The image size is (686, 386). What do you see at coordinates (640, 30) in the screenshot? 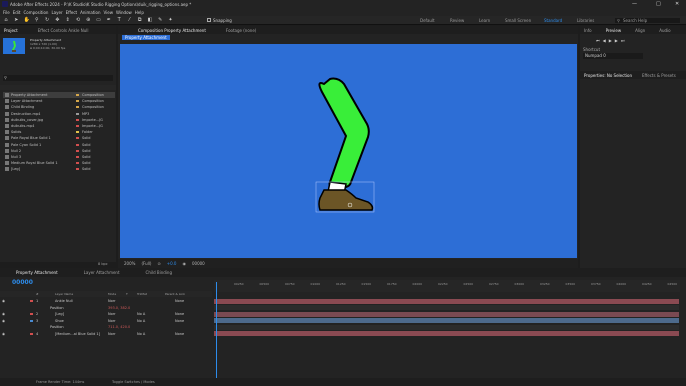
I see `tab-align: Align` at bounding box center [640, 30].